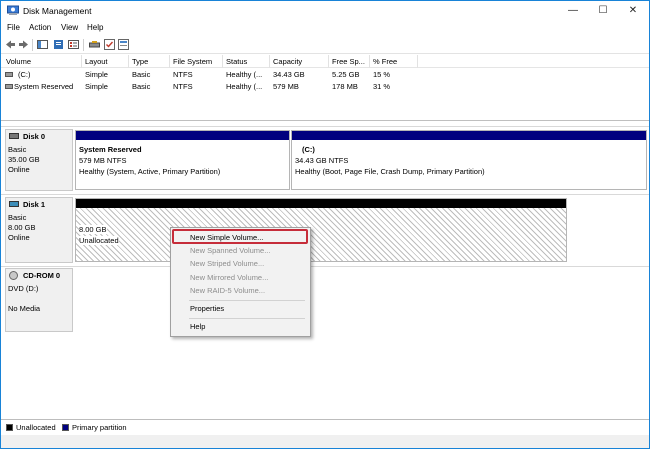 The image size is (650, 449). Describe the element at coordinates (603, 10) in the screenshot. I see `maximize-button: ☐` at that location.